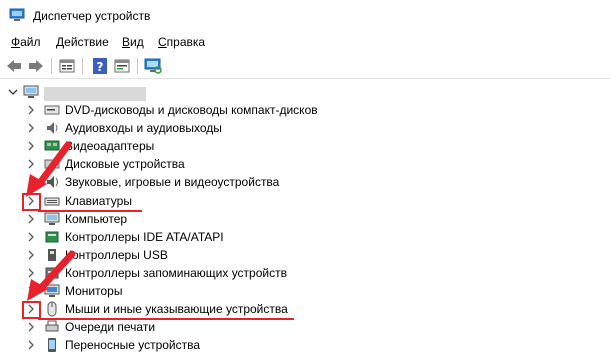 This screenshot has height=358, width=610. Describe the element at coordinates (305, 66) in the screenshot. I see `toolbar: ?` at that location.